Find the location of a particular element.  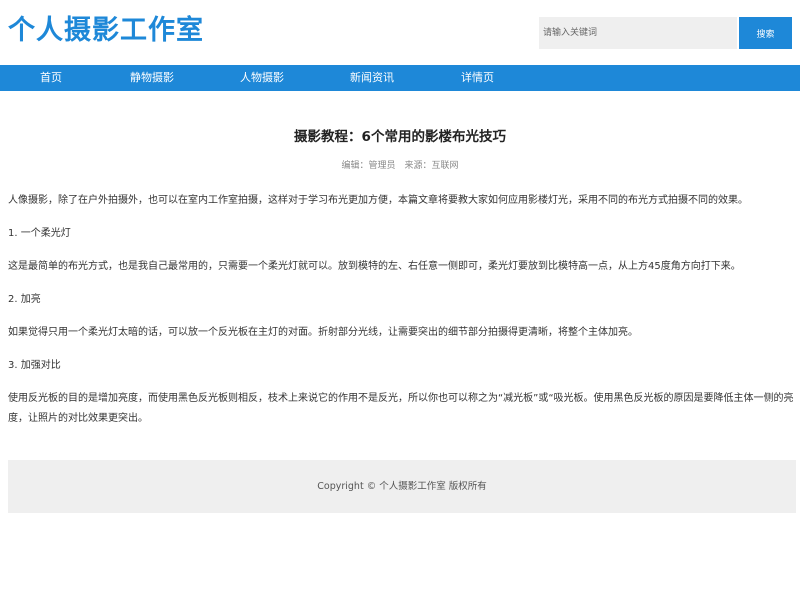

article-meta: 编辑：管理员 来源：互联网 is located at coordinates (400, 166).